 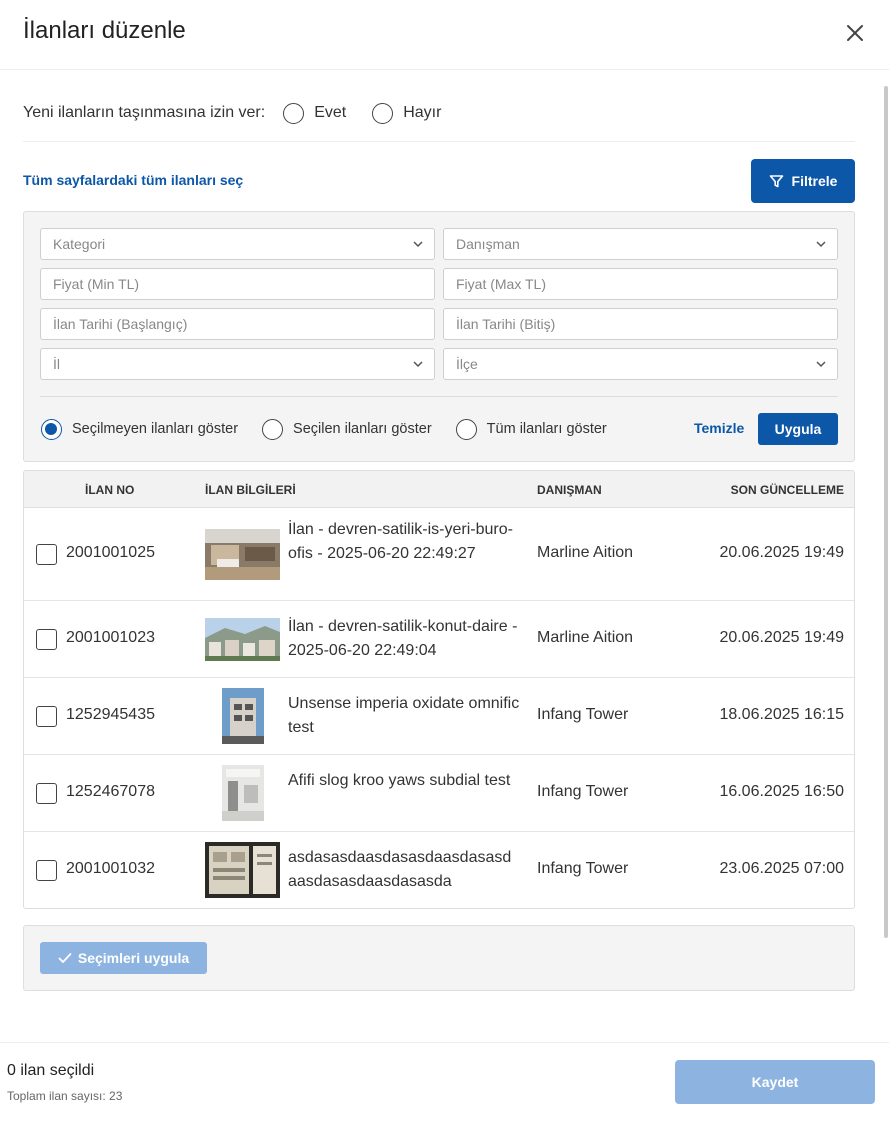 I want to click on header-updated: SON GÜNCELLEME, so click(x=787, y=490).